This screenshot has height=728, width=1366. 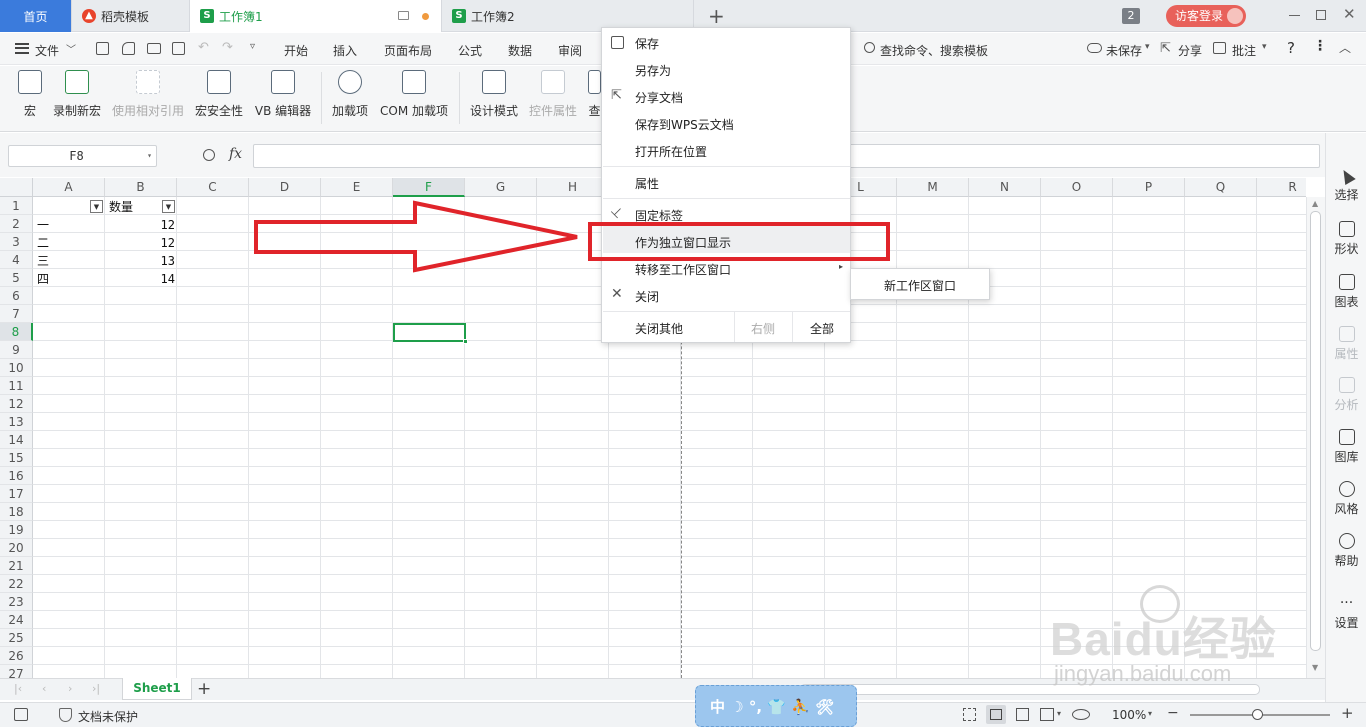 What do you see at coordinates (296, 50) in the screenshot?
I see `menu-tab-home: 开始` at bounding box center [296, 50].